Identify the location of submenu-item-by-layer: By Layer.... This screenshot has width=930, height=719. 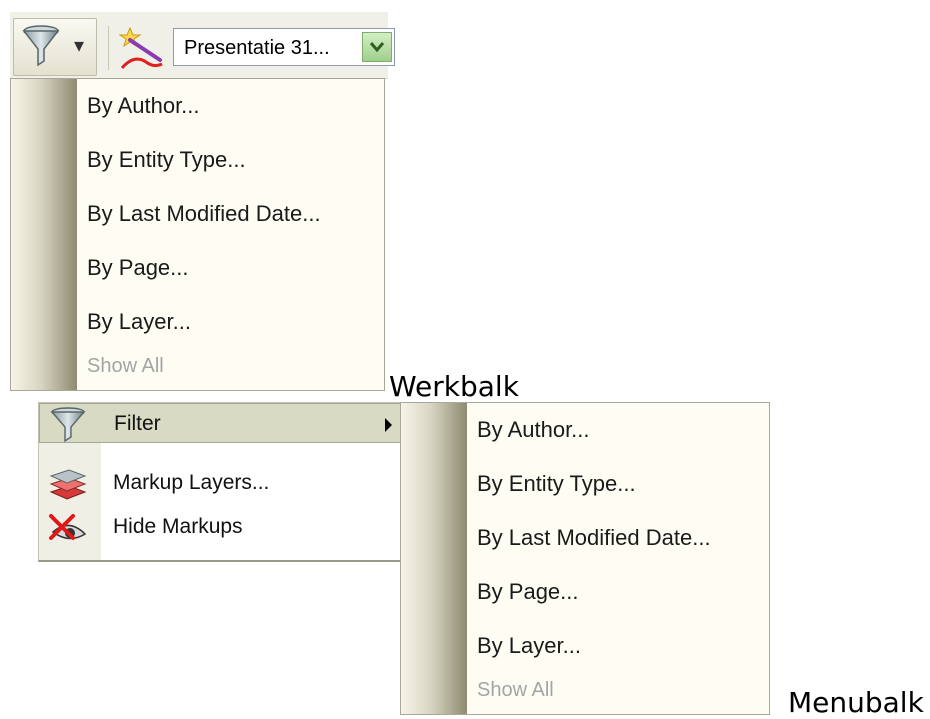
(529, 646).